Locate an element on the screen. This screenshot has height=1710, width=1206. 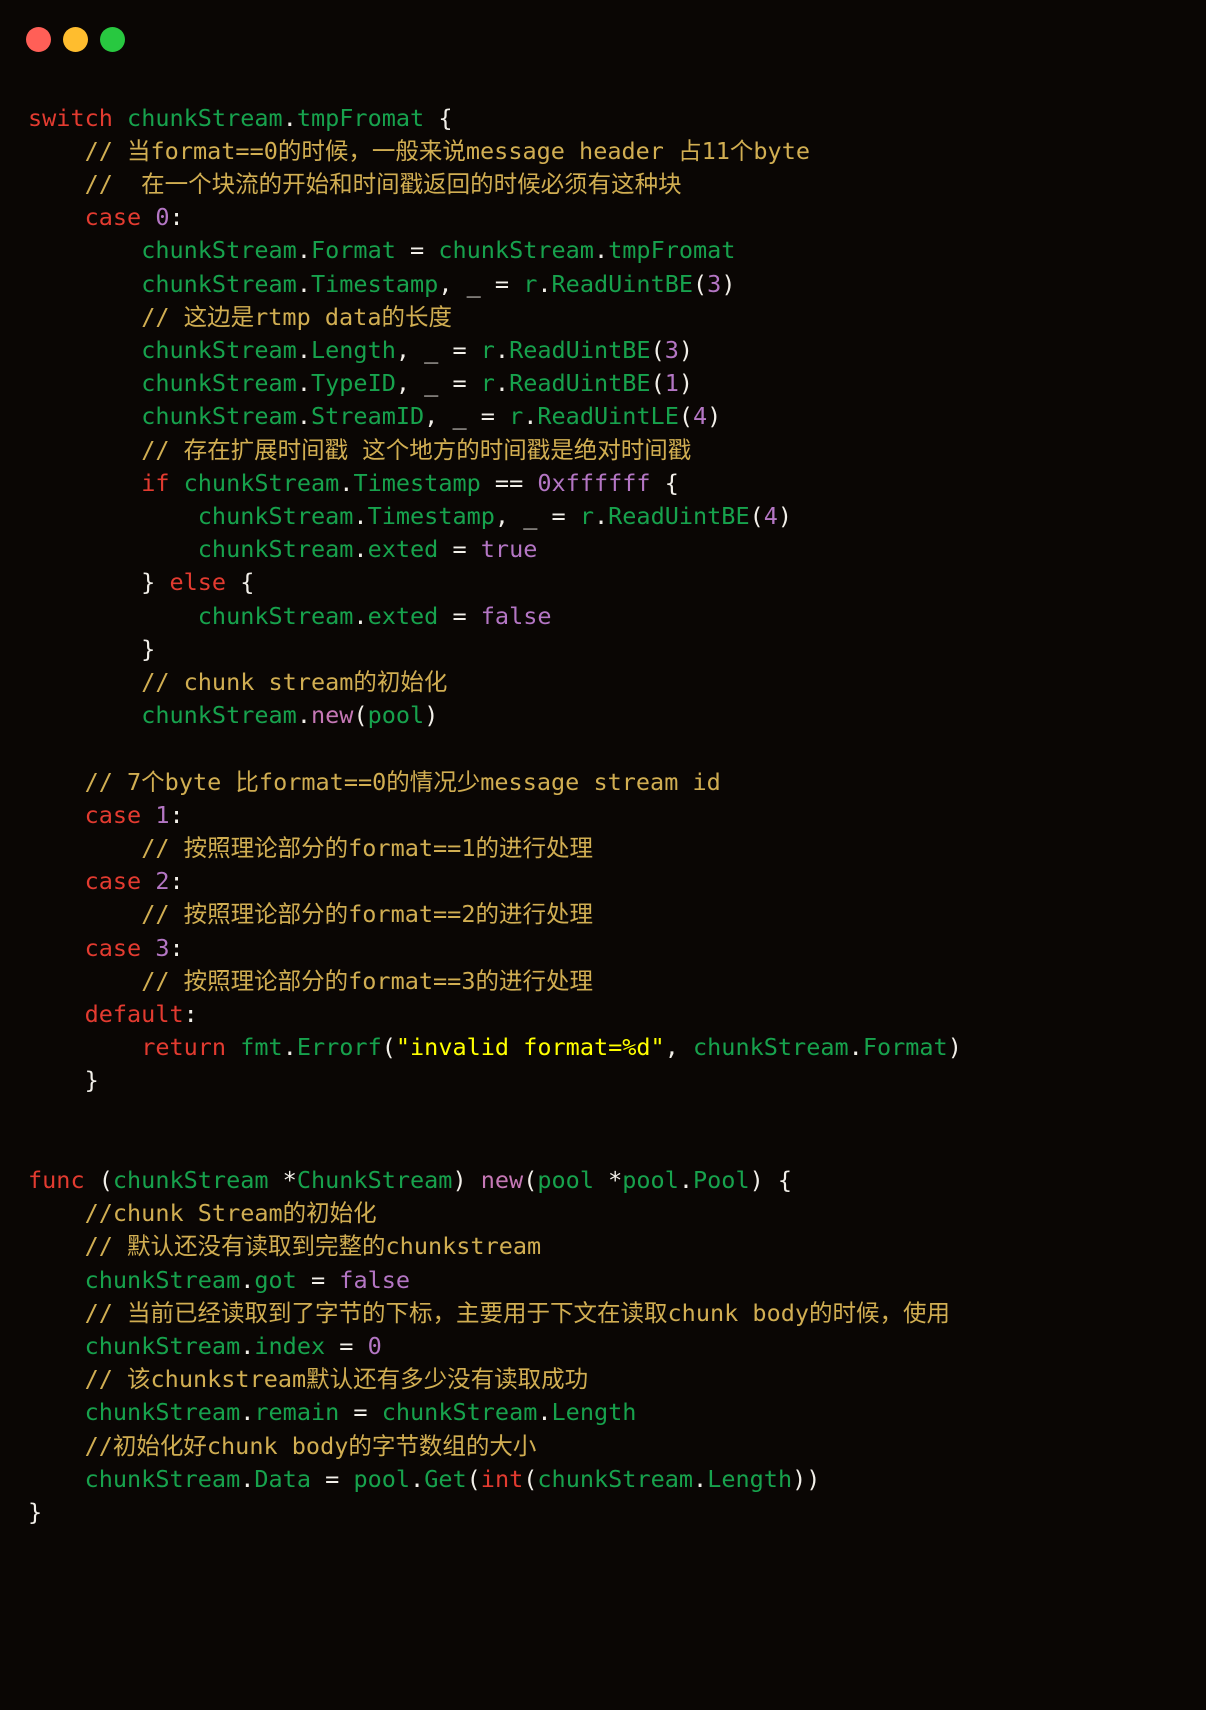
code-token-num: 3 is located at coordinates (162, 947).